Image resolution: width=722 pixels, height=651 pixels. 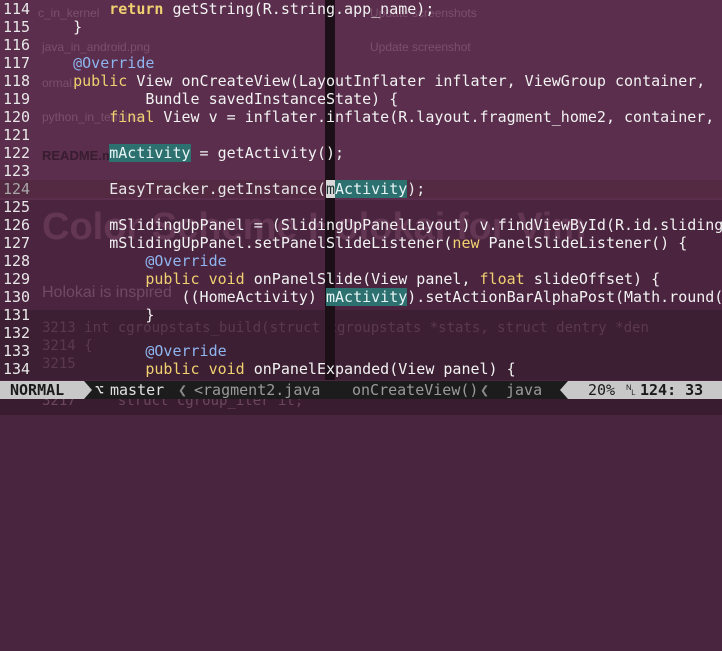 I want to click on file-name: <ragment2.java, so click(x=257, y=390).